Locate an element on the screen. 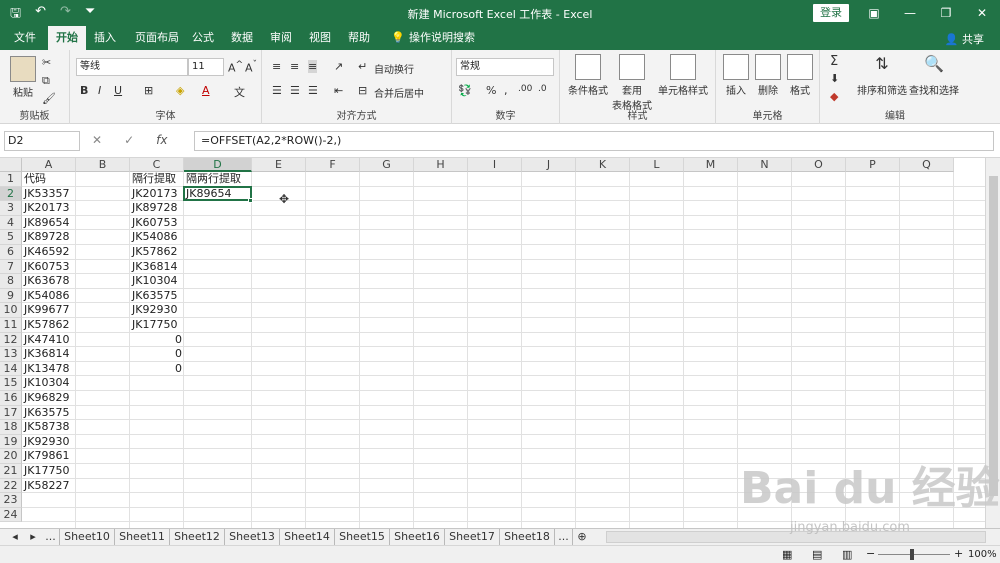  column-header-g: G is located at coordinates (387, 165).